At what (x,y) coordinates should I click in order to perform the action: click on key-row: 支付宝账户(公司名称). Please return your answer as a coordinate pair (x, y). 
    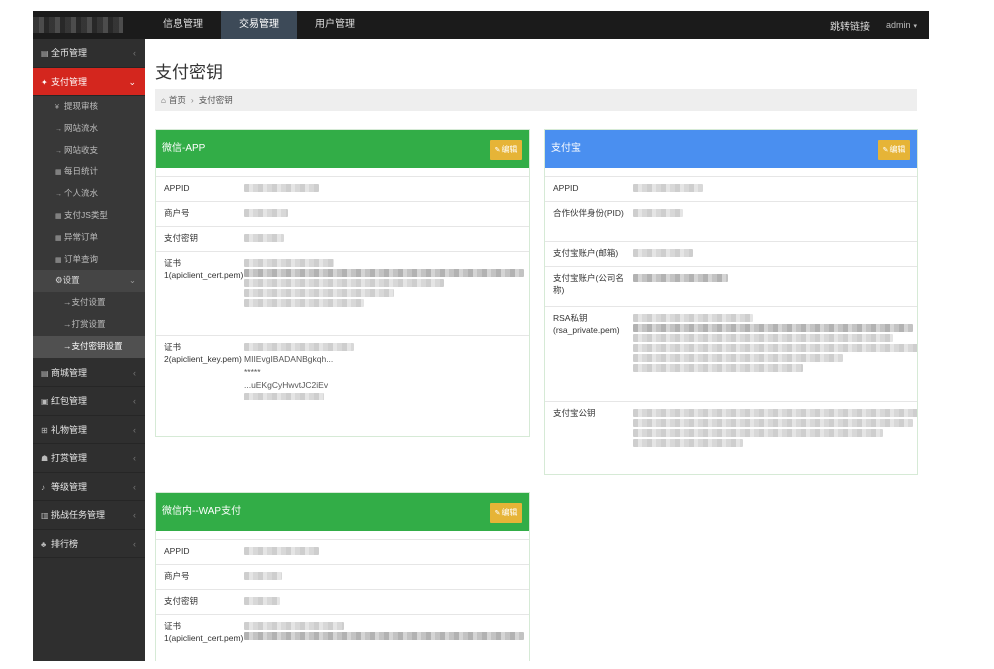
    Looking at the image, I should click on (731, 286).